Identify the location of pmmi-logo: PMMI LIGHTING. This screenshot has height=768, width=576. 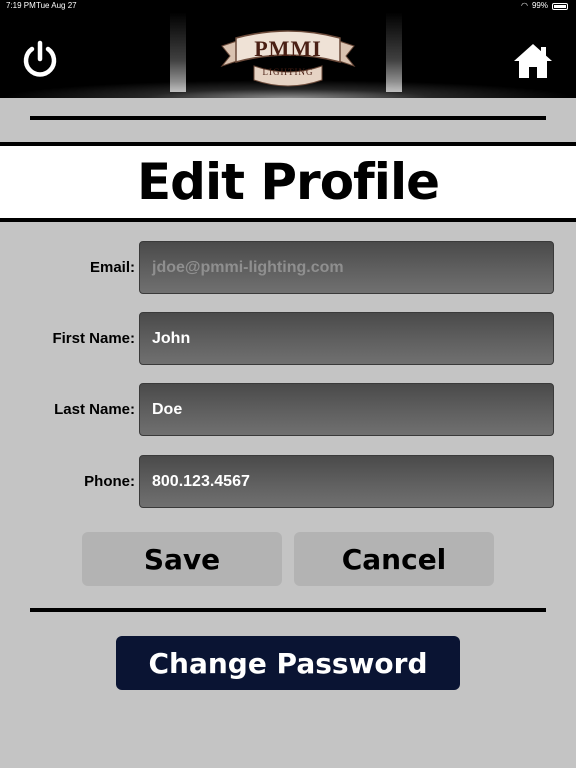
(288, 57).